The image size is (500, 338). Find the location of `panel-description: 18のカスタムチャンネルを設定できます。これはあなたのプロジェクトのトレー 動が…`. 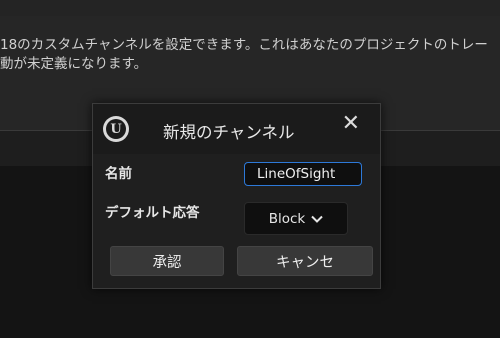

panel-description: 18のカスタムチャンネルを設定できます。これはあなたのプロジェクトのトレー 動が… is located at coordinates (250, 55).